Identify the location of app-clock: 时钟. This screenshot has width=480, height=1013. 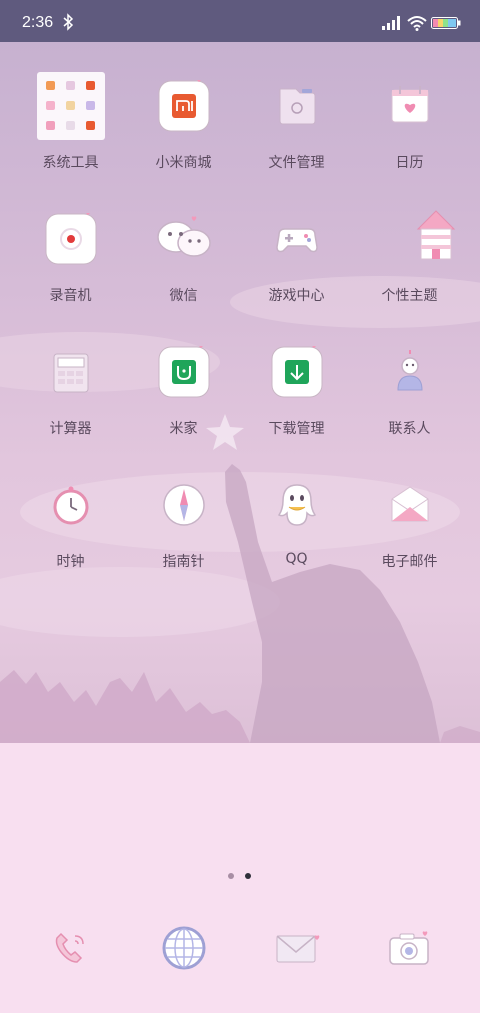
(70, 510).